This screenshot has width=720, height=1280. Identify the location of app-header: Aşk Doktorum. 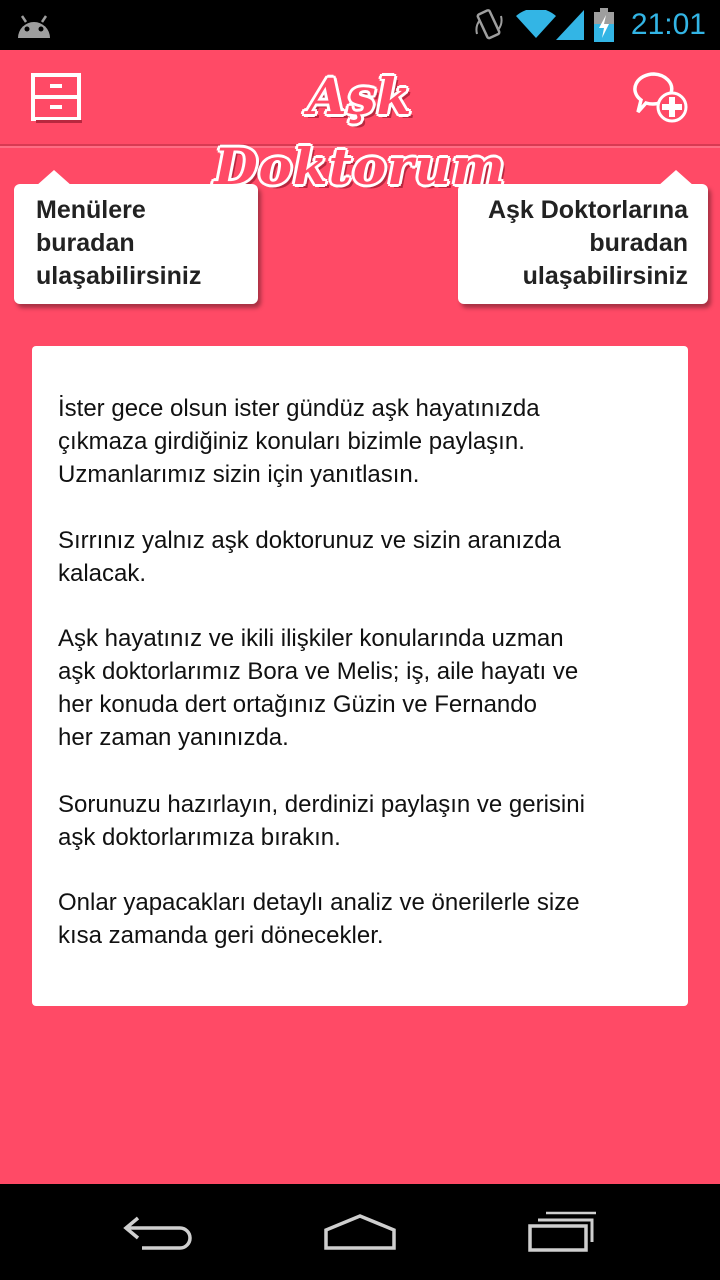
(360, 123).